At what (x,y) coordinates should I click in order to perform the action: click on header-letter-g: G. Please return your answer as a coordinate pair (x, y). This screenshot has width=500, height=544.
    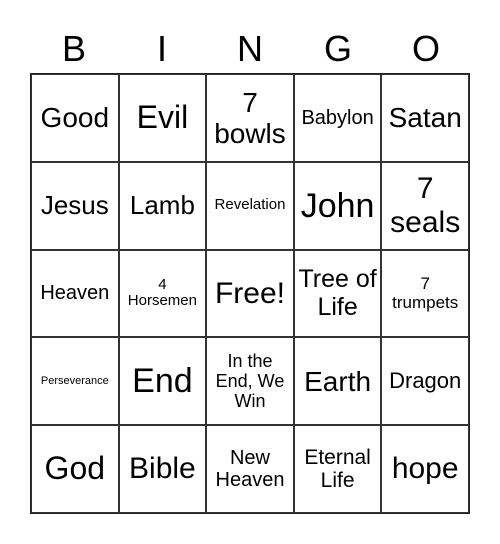
    Looking at the image, I should click on (337, 48).